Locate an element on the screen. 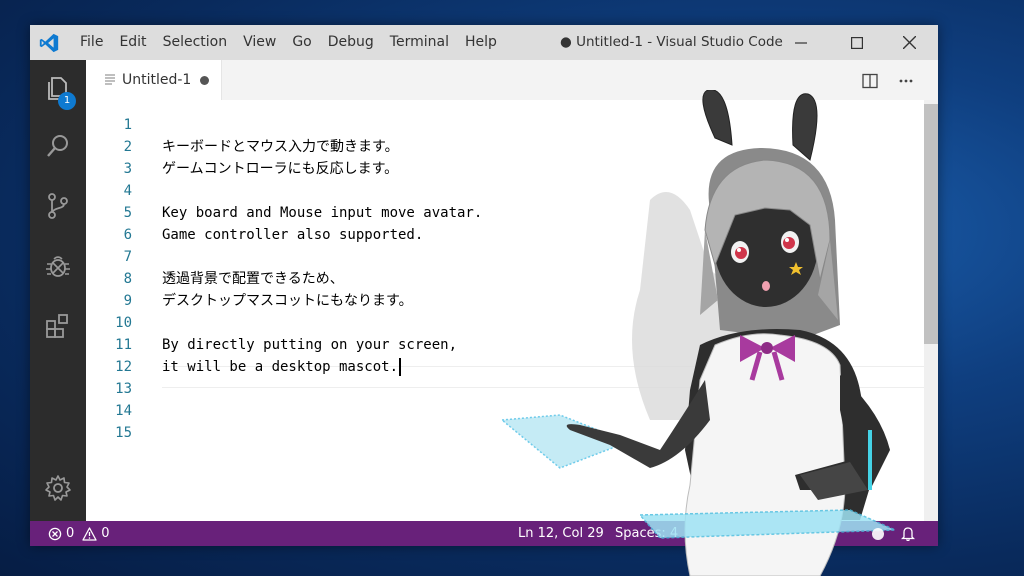  line-number: 15 is located at coordinates (123, 433).